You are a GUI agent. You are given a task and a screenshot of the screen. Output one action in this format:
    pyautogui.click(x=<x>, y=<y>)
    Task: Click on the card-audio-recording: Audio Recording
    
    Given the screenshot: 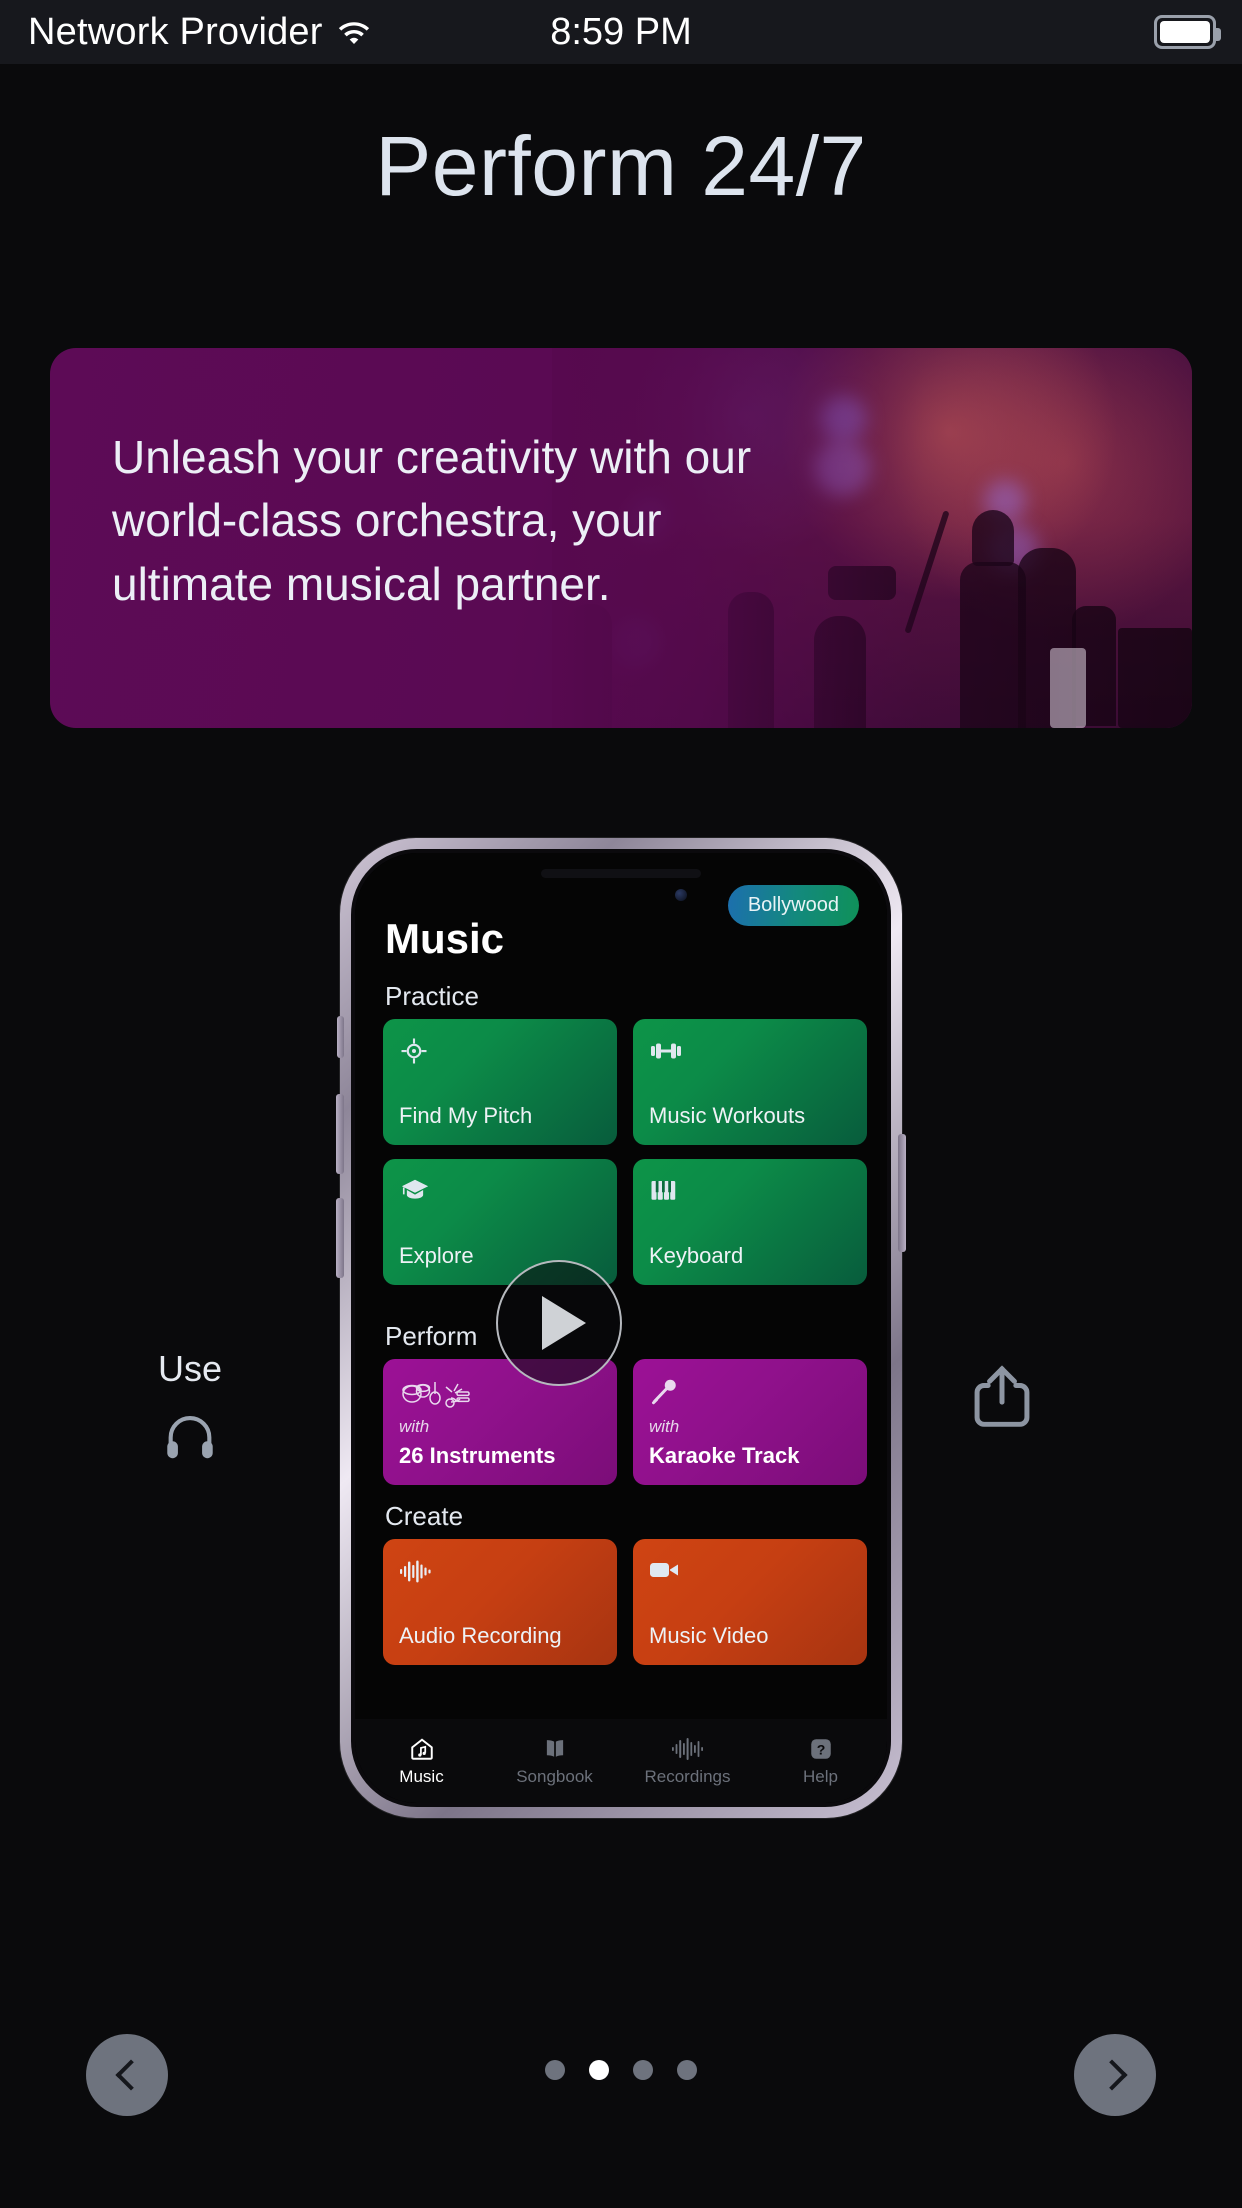 What is the action you would take?
    pyautogui.click(x=500, y=1602)
    